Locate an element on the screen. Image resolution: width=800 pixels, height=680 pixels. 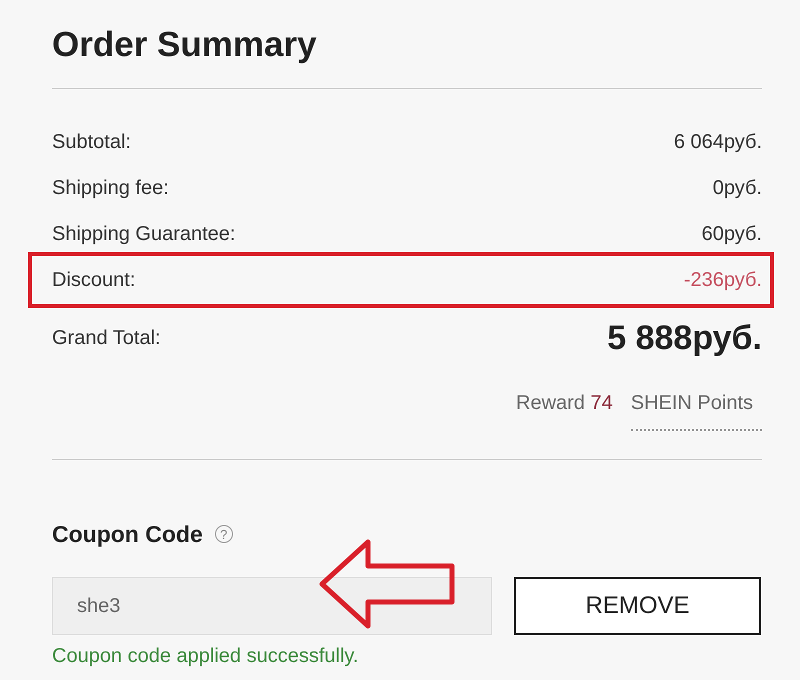
row-value: 6 064руб. is located at coordinates (718, 142).